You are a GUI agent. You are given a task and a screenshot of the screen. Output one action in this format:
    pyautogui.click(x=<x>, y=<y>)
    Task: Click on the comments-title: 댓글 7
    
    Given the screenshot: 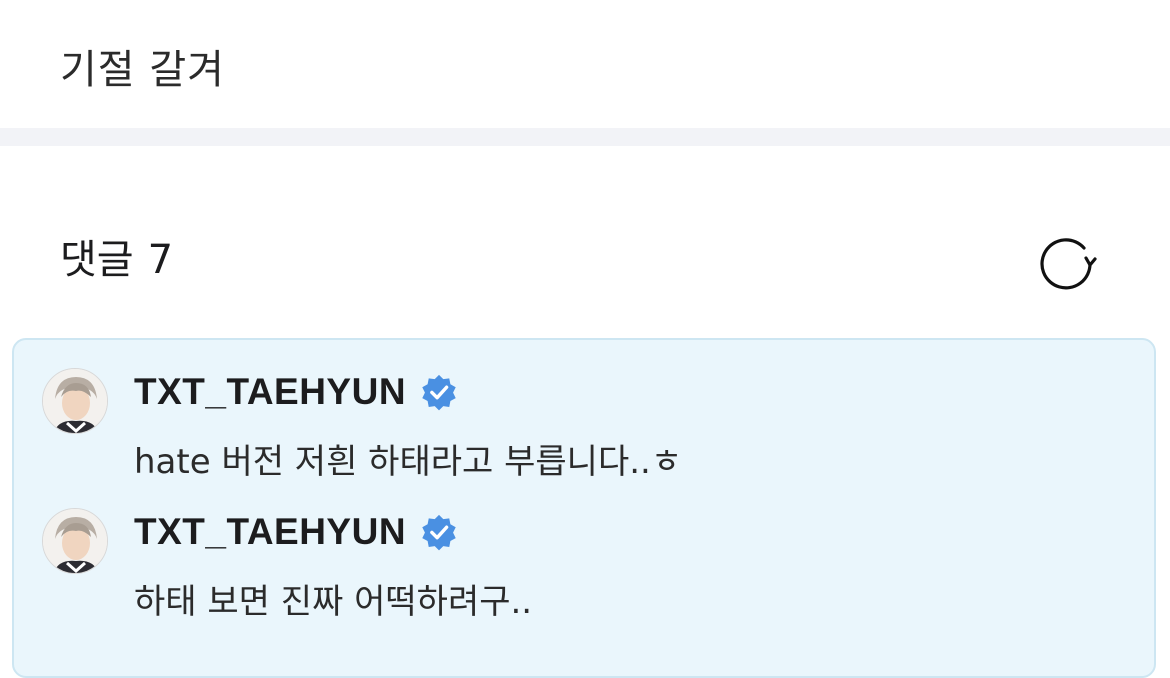 What is the action you would take?
    pyautogui.click(x=116, y=260)
    